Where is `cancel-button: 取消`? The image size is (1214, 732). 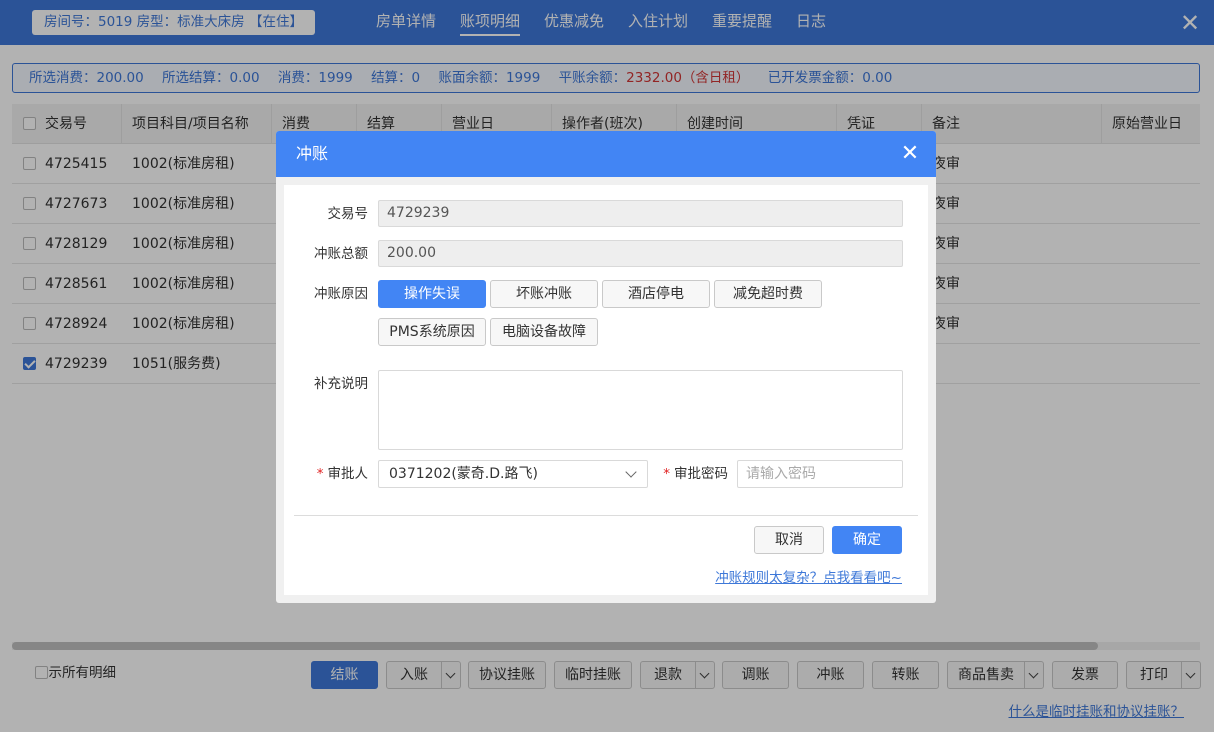 cancel-button: 取消 is located at coordinates (789, 540).